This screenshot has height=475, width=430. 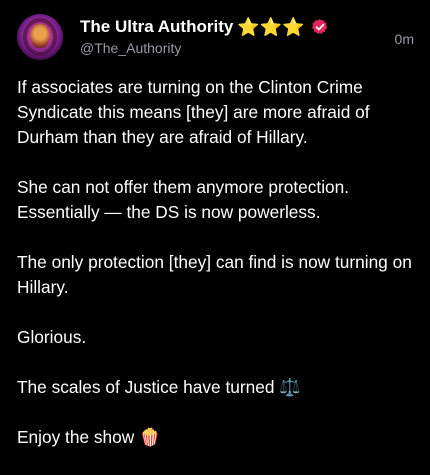 What do you see at coordinates (156, 27) in the screenshot?
I see `author-name: The Ultra Authority` at bounding box center [156, 27].